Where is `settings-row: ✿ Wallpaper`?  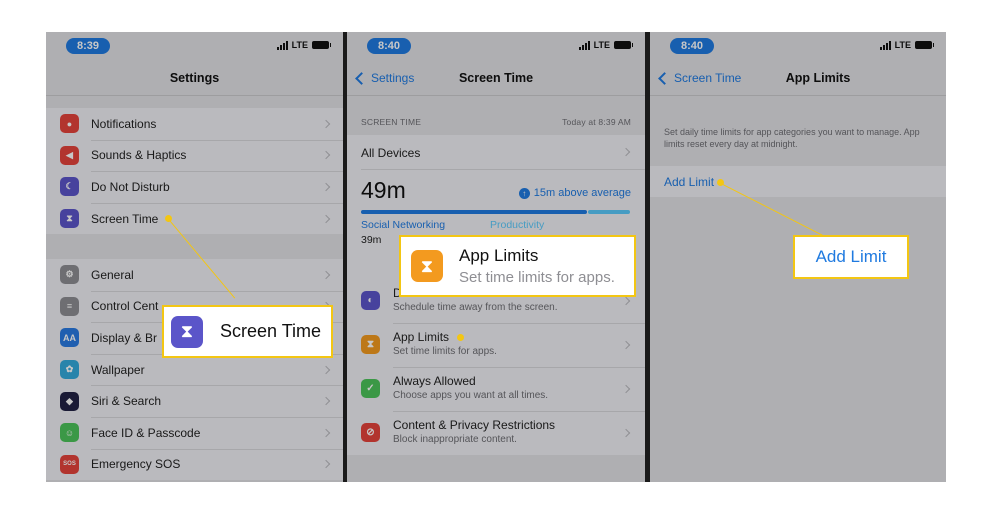
settings-row: ✿ Wallpaper is located at coordinates (194, 369).